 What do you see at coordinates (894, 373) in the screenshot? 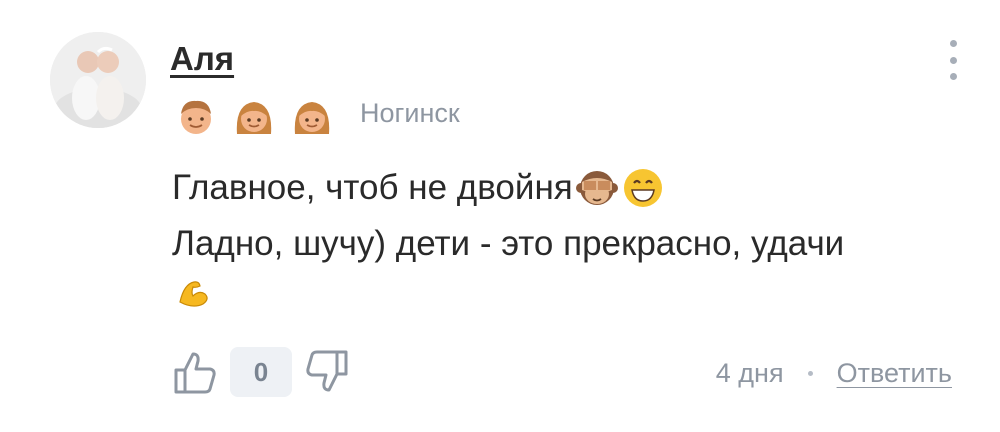
I see `reply-link: Ответить` at bounding box center [894, 373].